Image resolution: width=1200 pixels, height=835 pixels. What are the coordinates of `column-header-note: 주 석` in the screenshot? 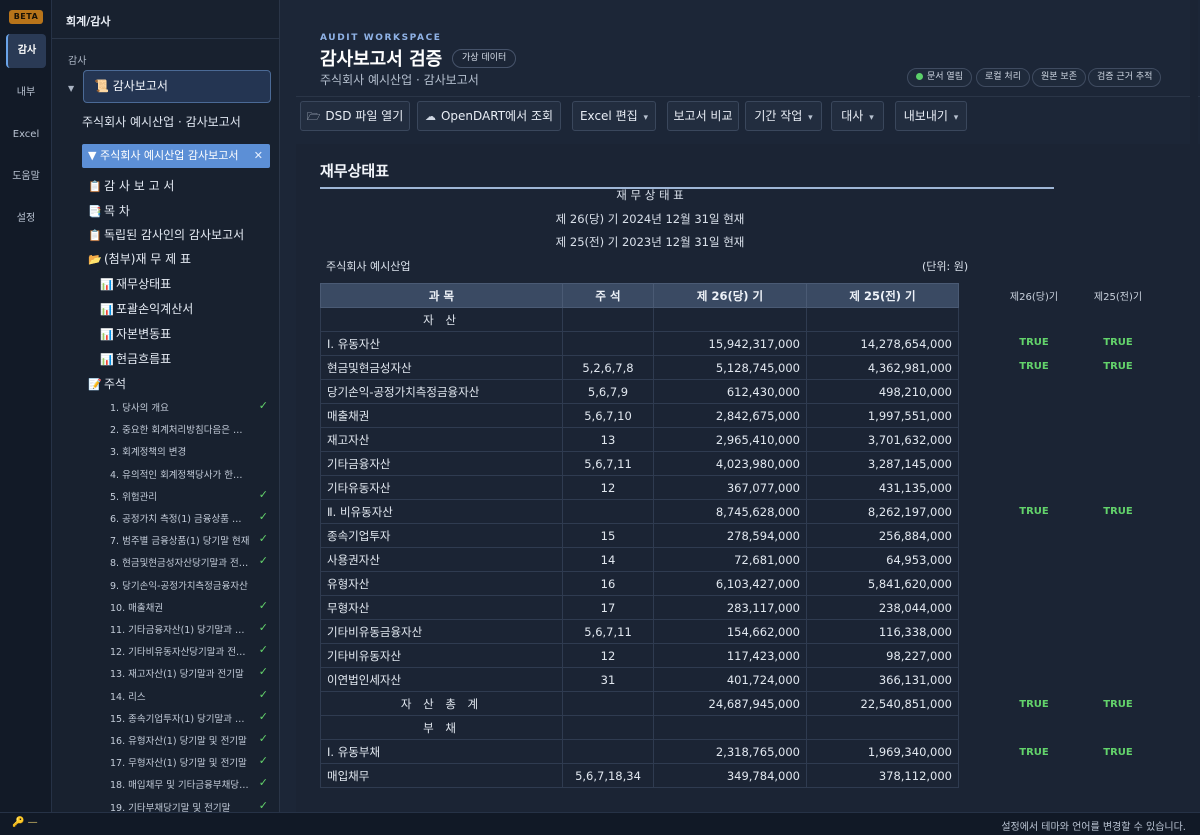 It's located at (608, 295).